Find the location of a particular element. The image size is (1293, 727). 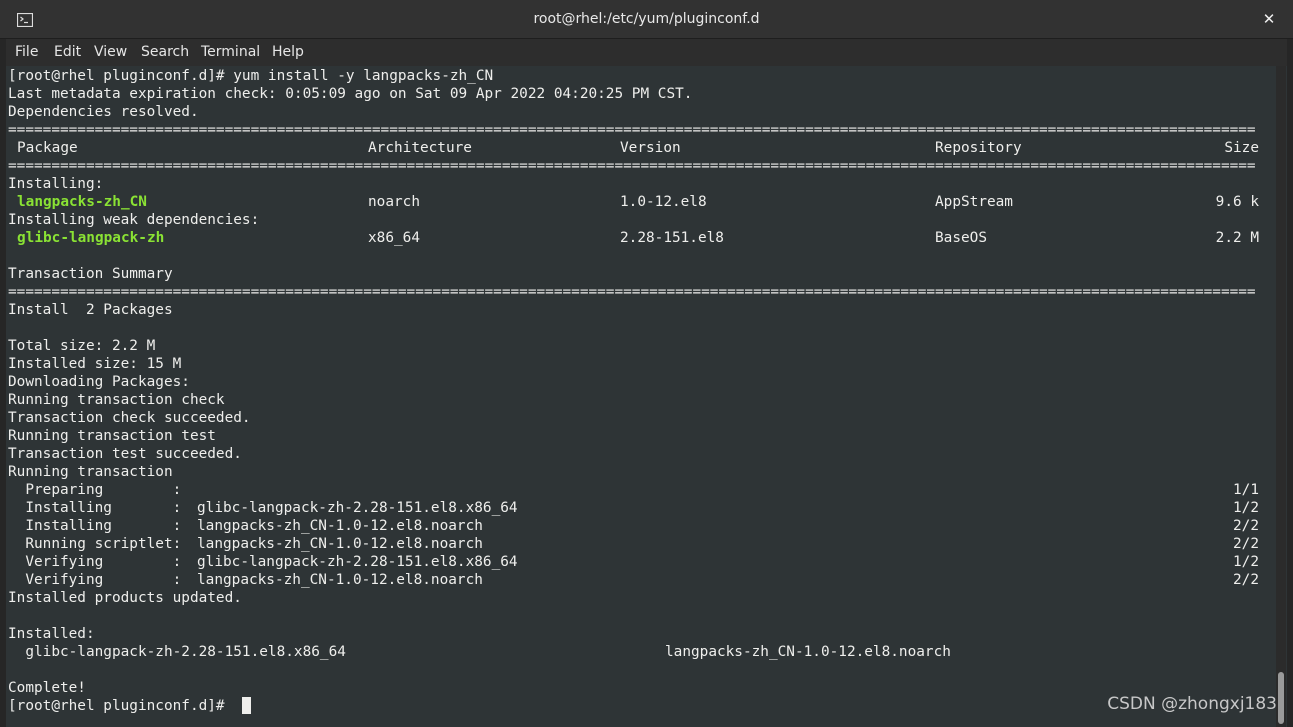

menu-edit: Edit is located at coordinates (67, 52).